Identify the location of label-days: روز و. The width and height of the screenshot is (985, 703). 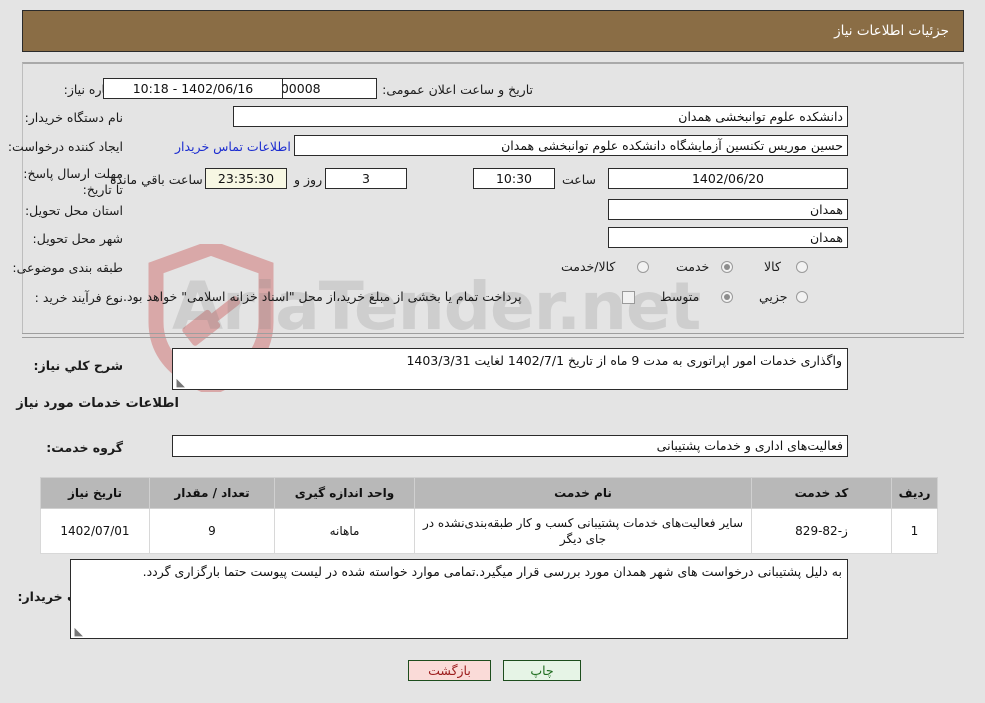
(308, 179).